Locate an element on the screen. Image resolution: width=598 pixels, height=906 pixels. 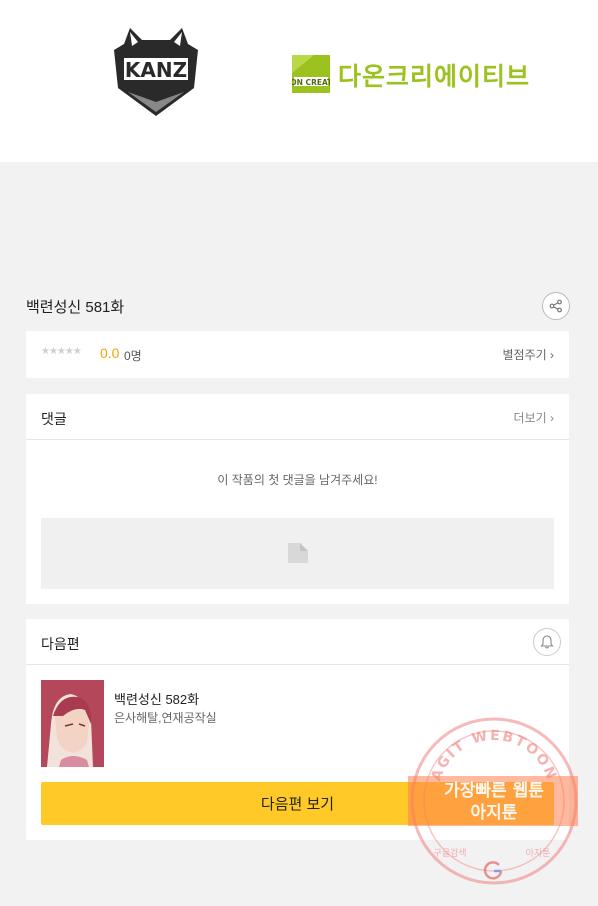
studio-name: 다온크리에이티브 is located at coordinates (434, 76).